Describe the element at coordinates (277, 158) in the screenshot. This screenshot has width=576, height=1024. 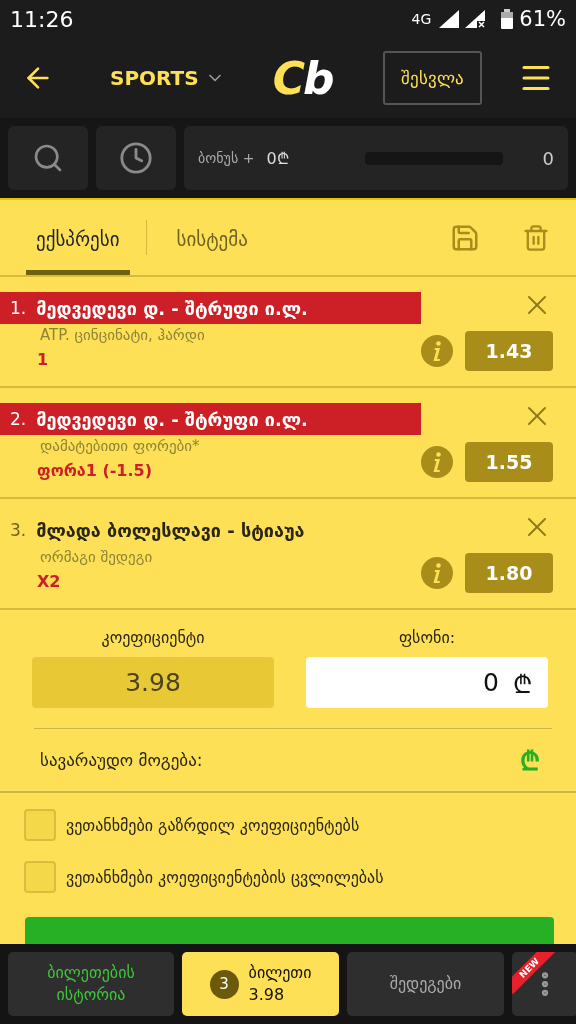
I see `bonus-amount: 0₾` at that location.